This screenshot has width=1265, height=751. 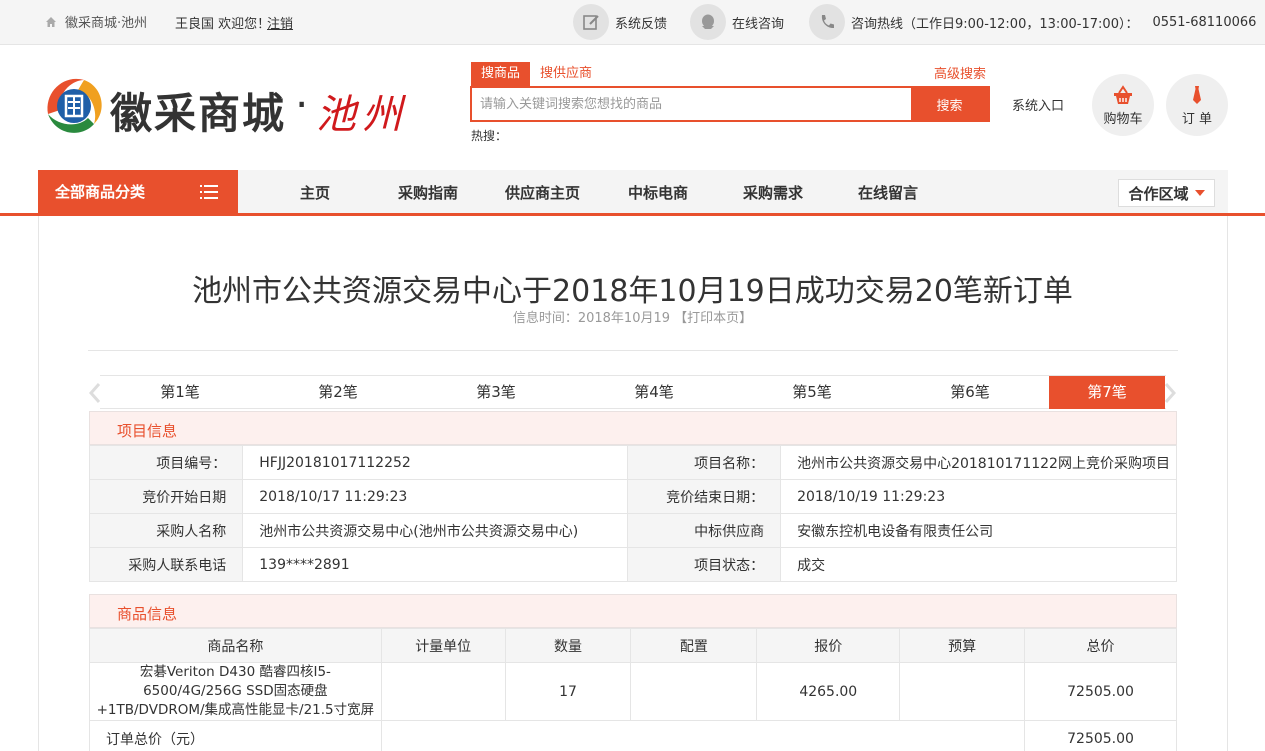 I want to click on cart-button: 购物车, so click(x=1123, y=105).